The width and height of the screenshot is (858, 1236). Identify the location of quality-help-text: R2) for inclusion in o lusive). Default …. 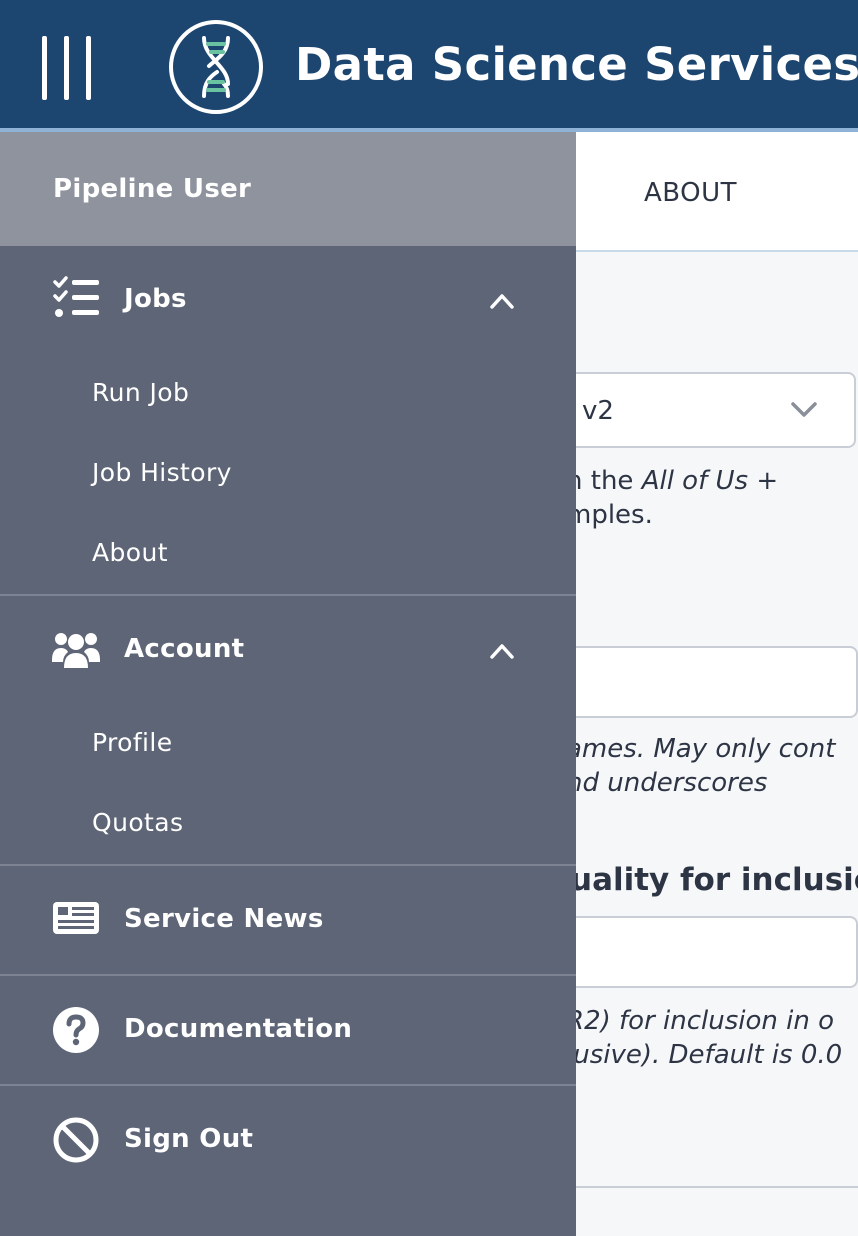
(709, 1038).